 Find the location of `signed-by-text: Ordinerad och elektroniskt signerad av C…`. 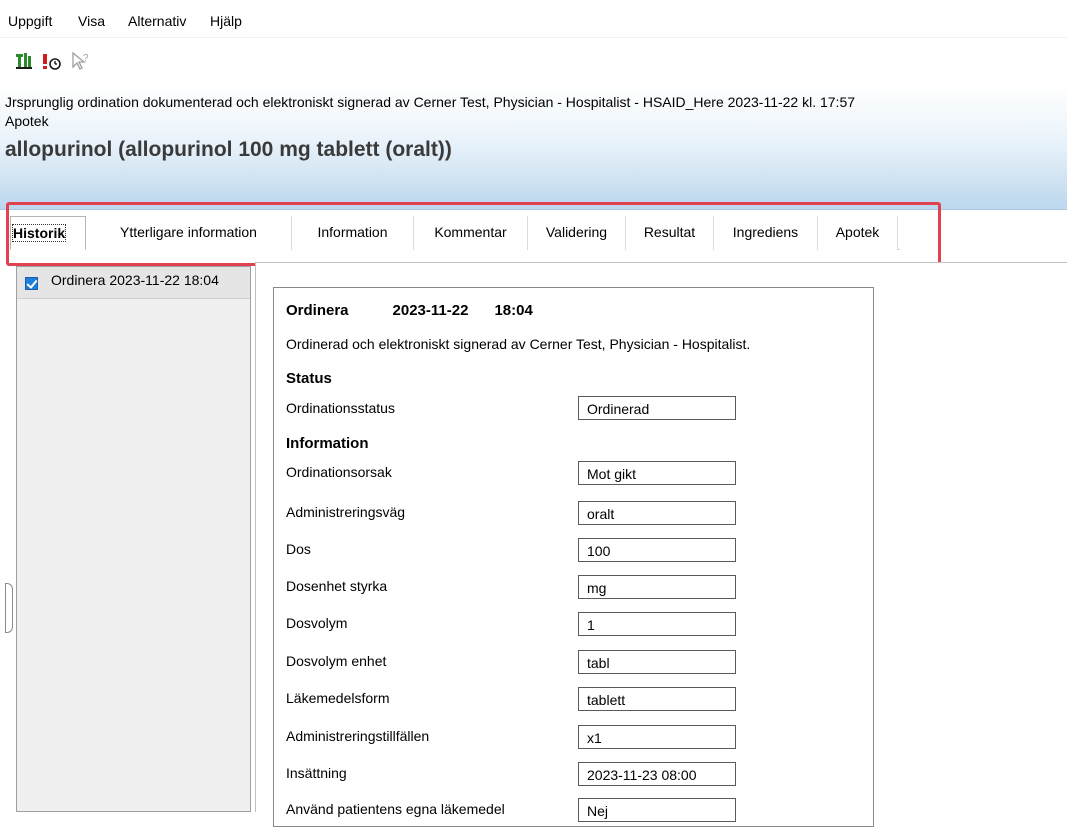

signed-by-text: Ordinerad och elektroniskt signerad av C… is located at coordinates (518, 344).